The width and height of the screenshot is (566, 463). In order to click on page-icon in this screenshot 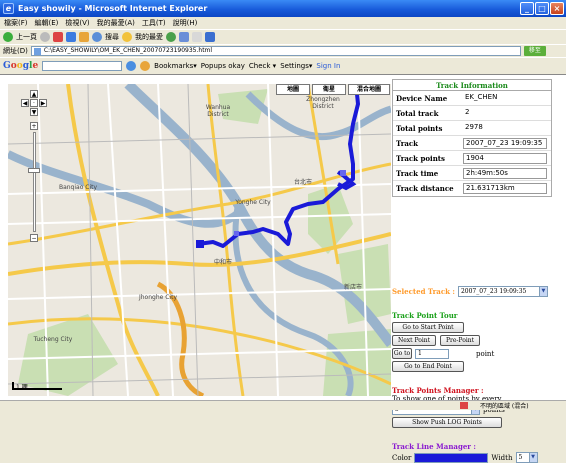, I will do `click(37, 51)`.